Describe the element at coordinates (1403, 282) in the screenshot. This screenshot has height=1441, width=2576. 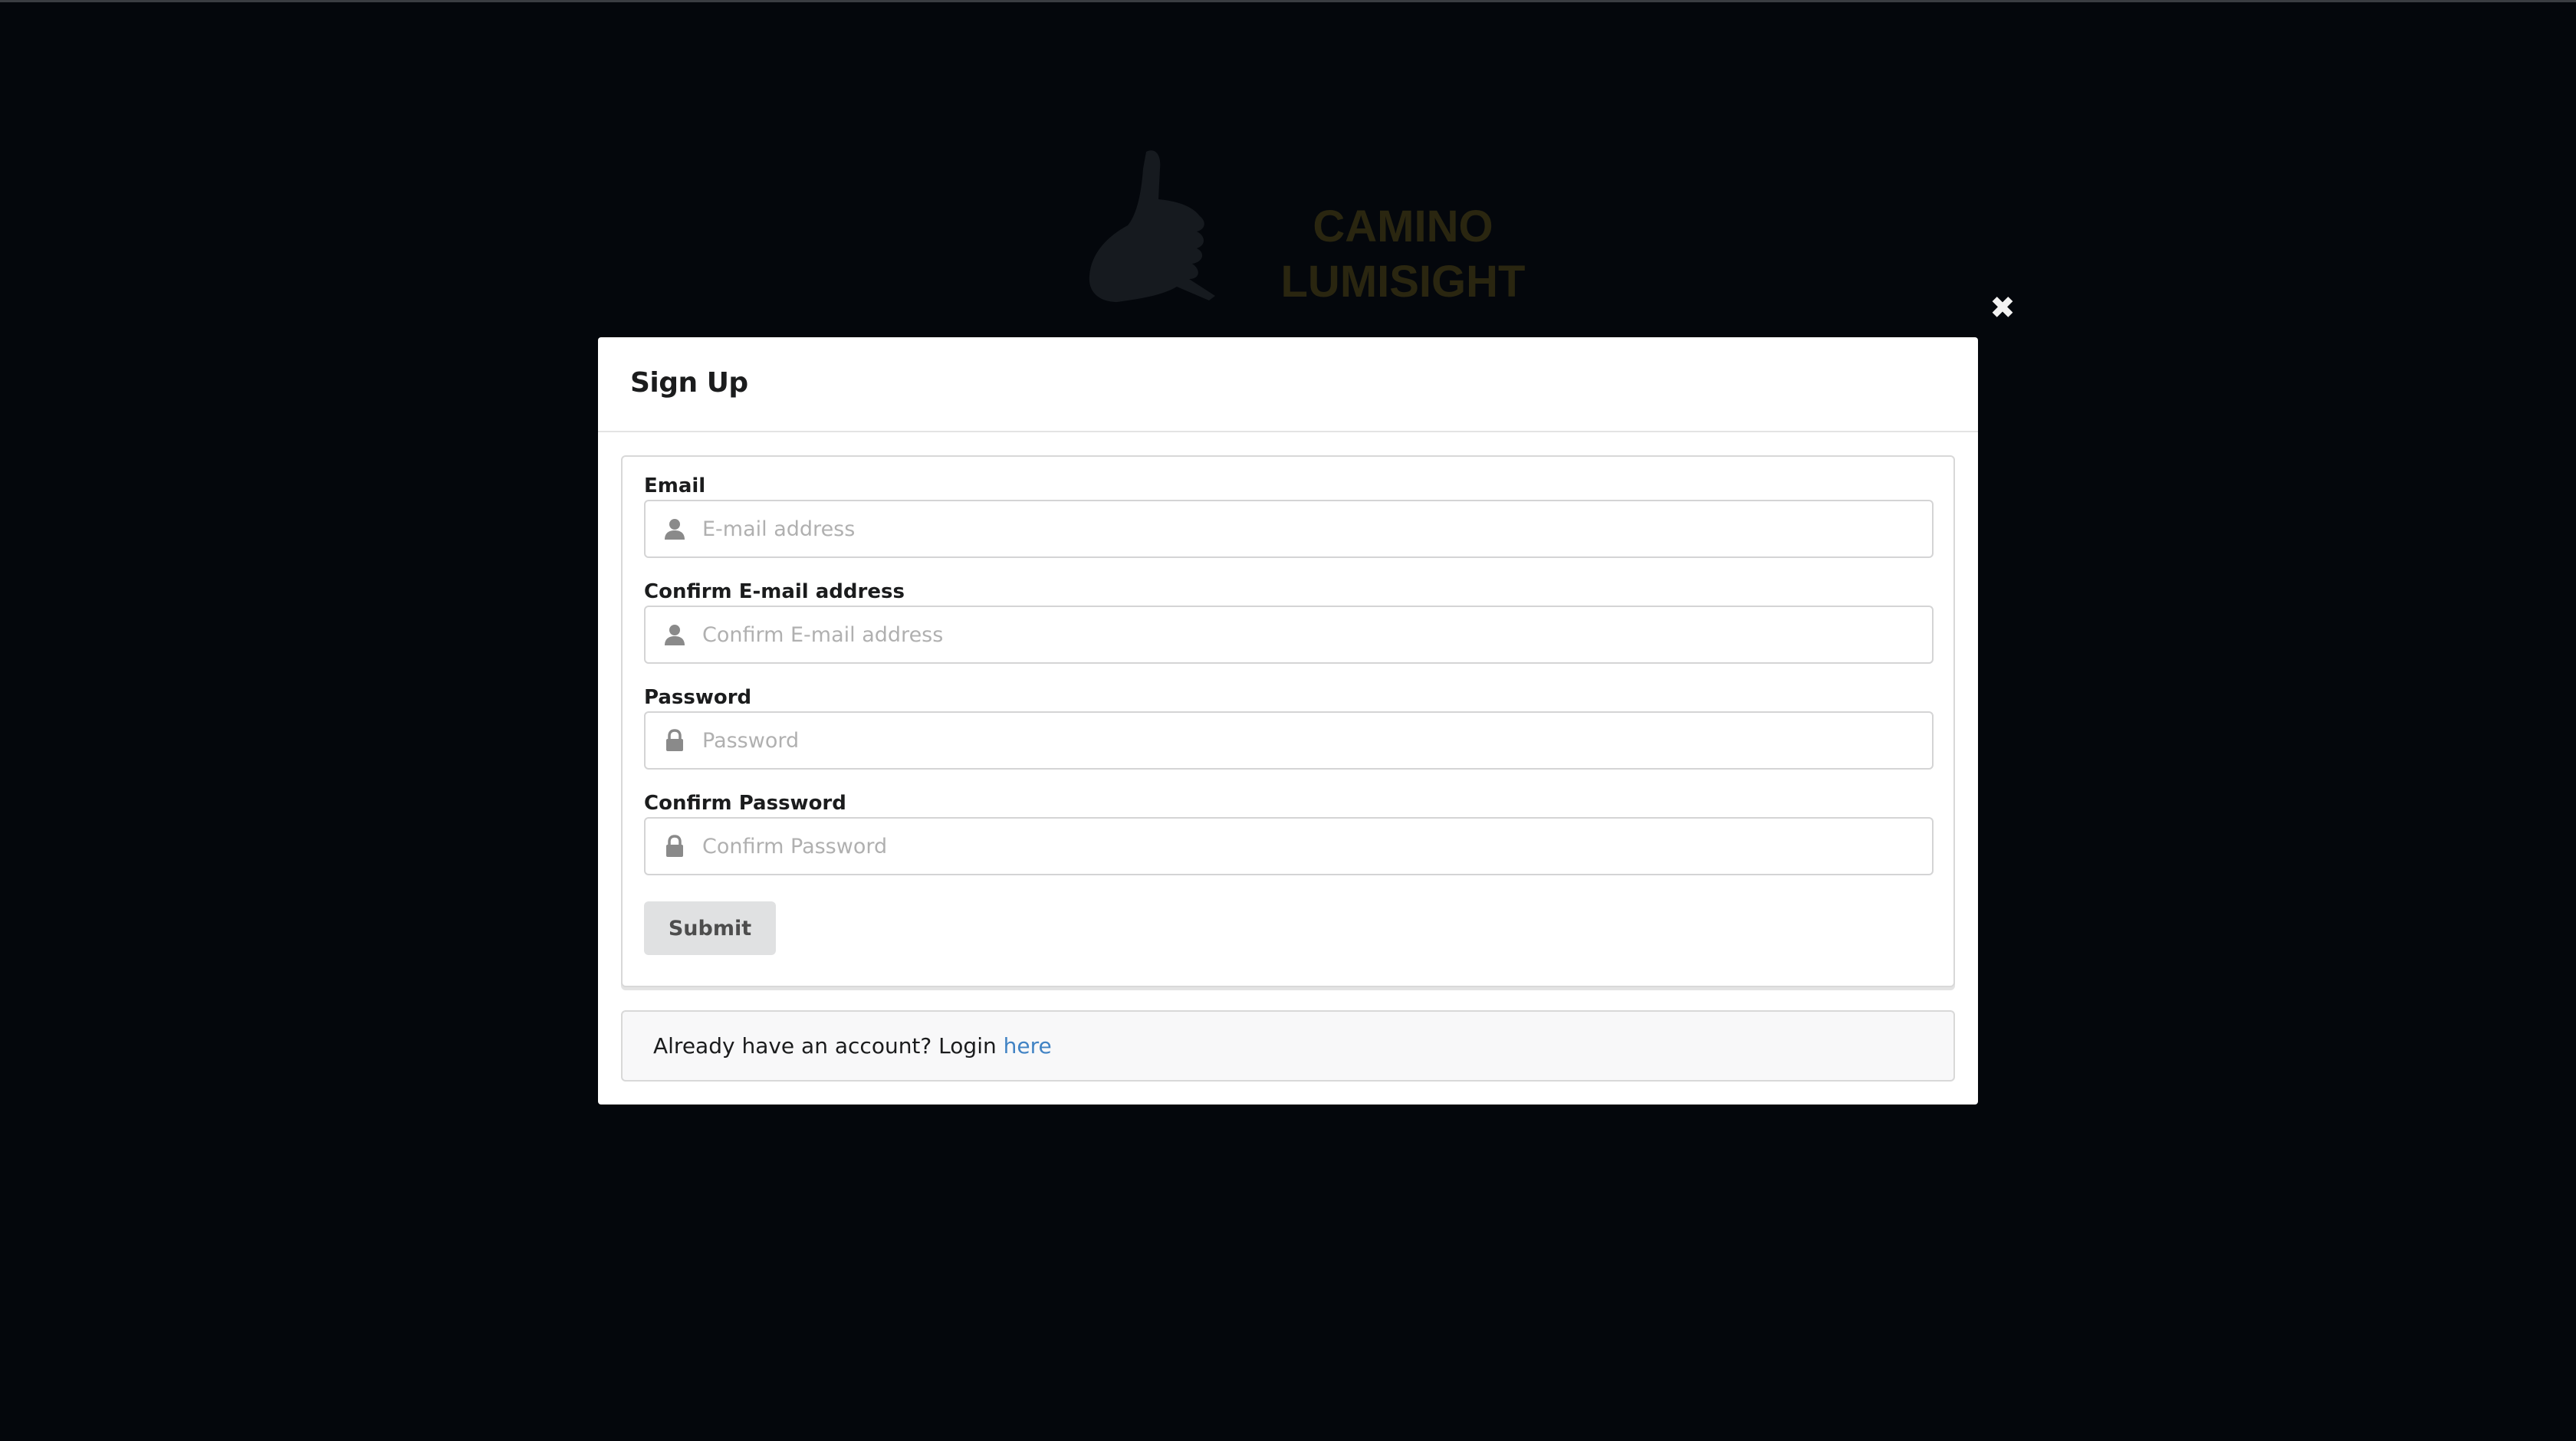
I see `brand-line-2: LUMISIGHT` at that location.